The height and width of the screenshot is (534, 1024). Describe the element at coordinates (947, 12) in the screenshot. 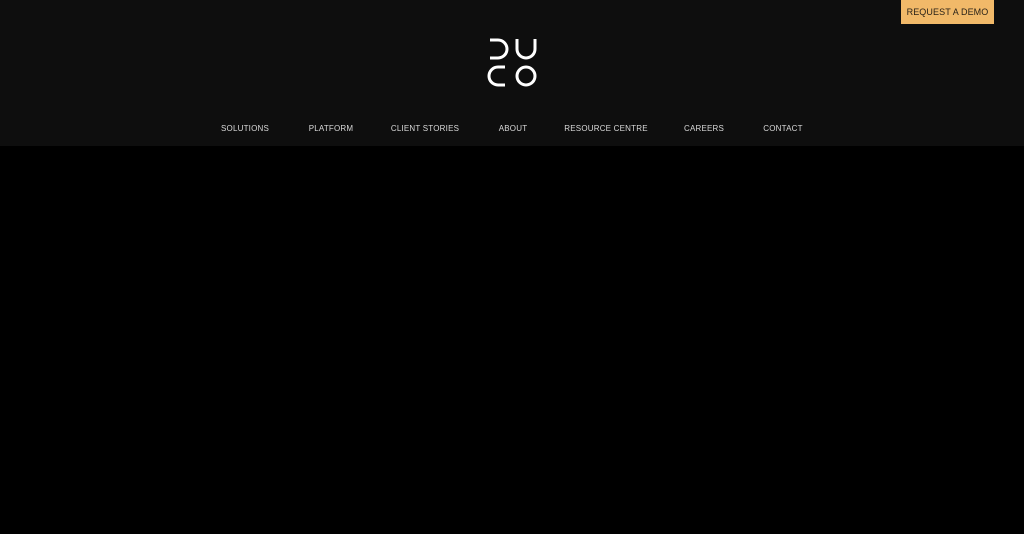

I see `request-demo-button: REQUEST A DEMO` at that location.